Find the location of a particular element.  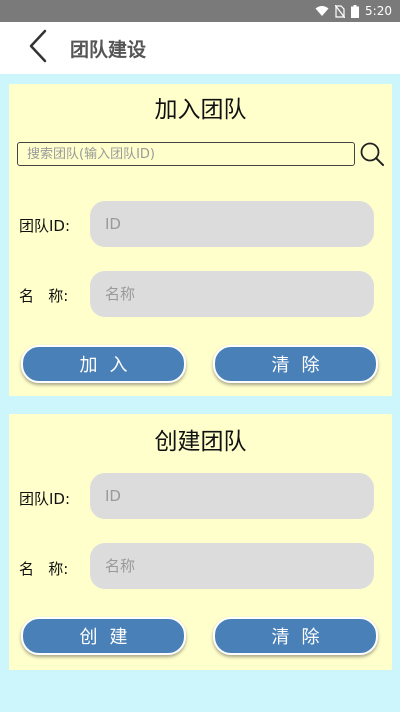

back-button is located at coordinates (38, 48).